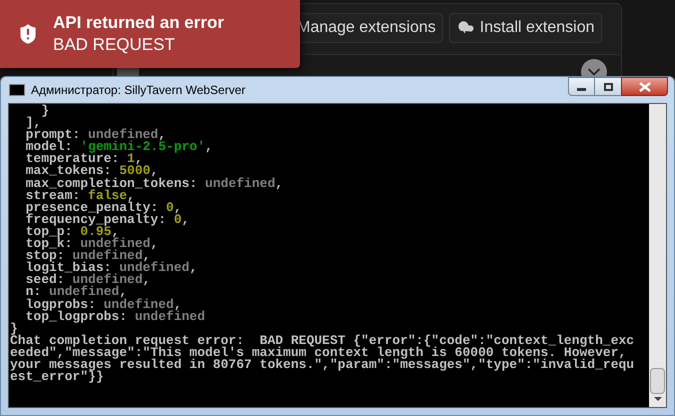 The image size is (675, 416). Describe the element at coordinates (60, 304) in the screenshot. I see `console-text: logprobs:` at that location.